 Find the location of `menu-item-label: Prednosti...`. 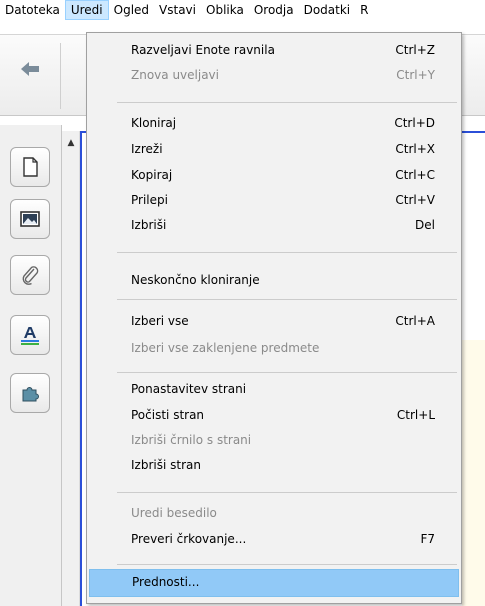

menu-item-label: Prednosti... is located at coordinates (166, 582).